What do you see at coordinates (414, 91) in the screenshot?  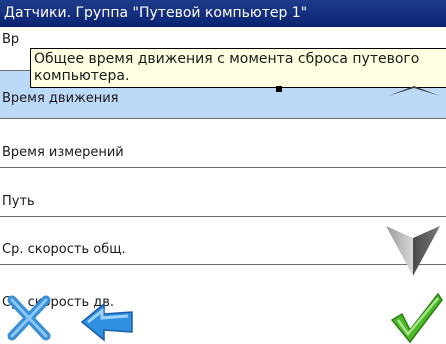 I see `scroll-up-icon` at bounding box center [414, 91].